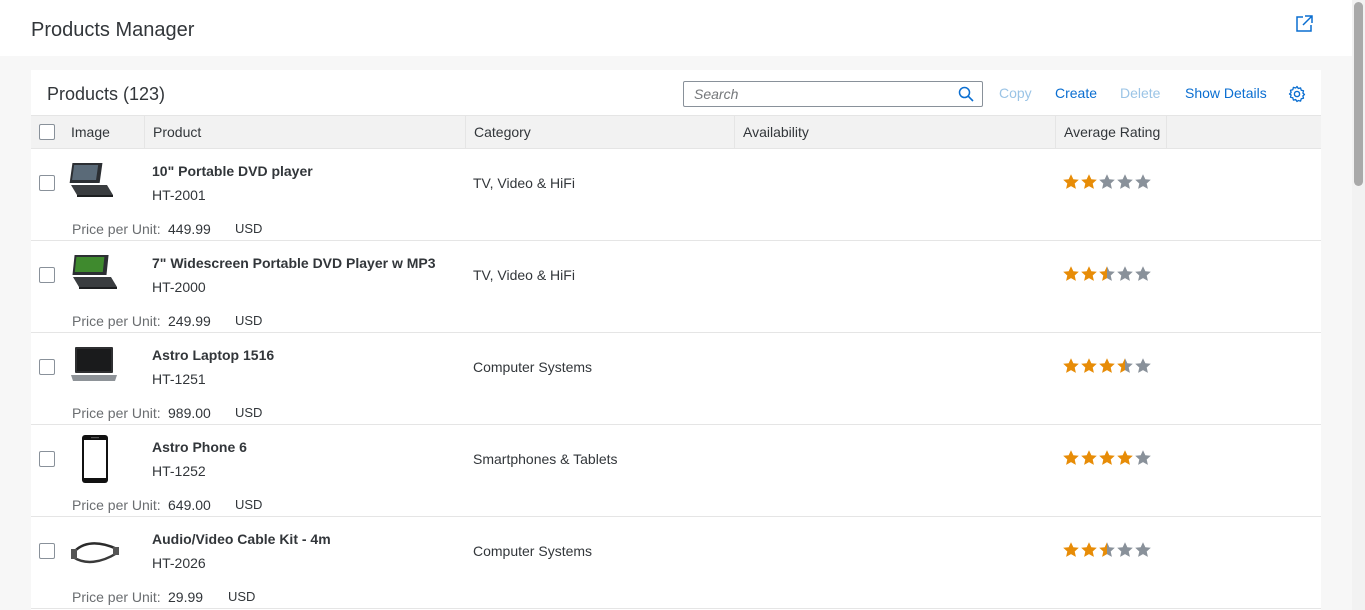 This screenshot has width=1365, height=610. What do you see at coordinates (189, 505) in the screenshot?
I see `price-value: 649.00` at bounding box center [189, 505].